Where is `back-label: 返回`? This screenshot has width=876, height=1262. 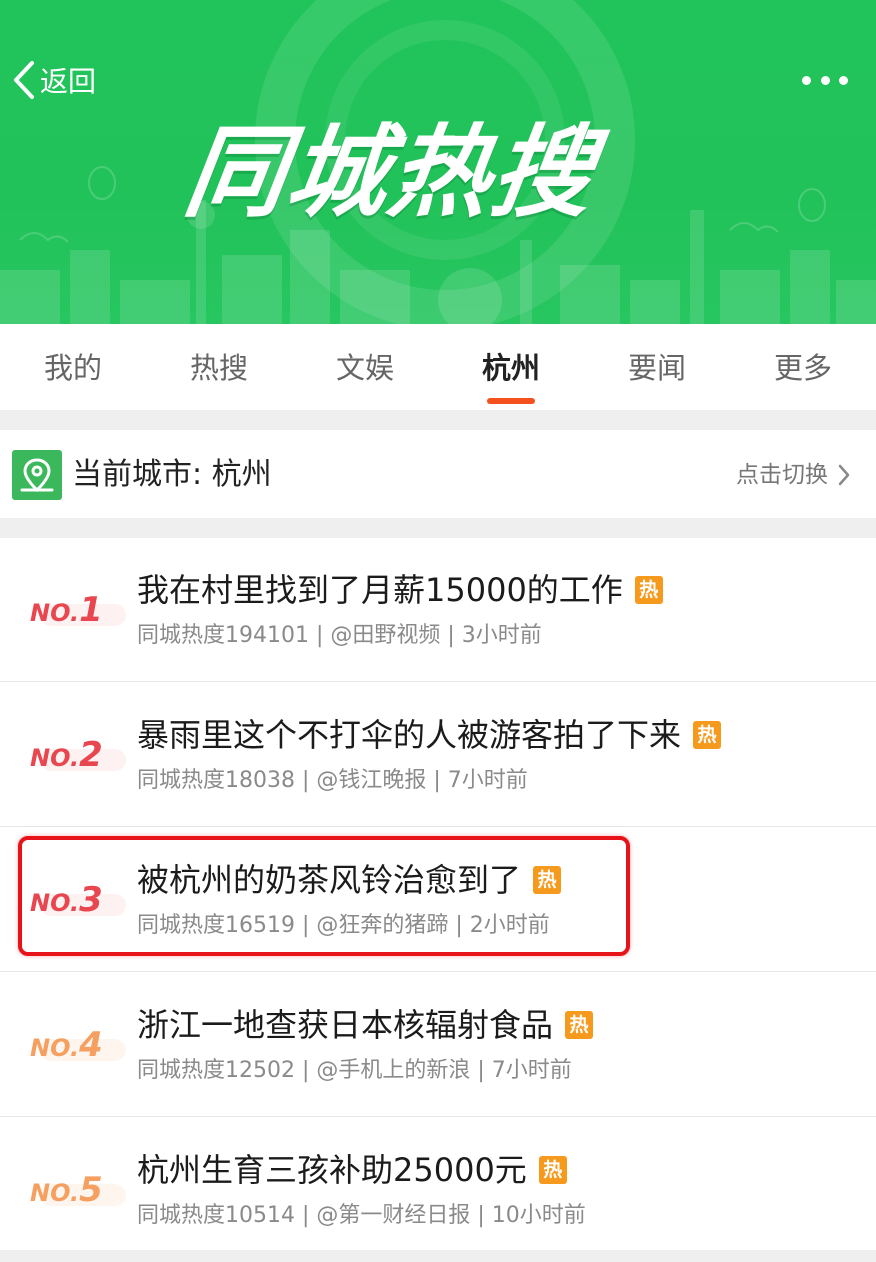
back-label: 返回 is located at coordinates (68, 81).